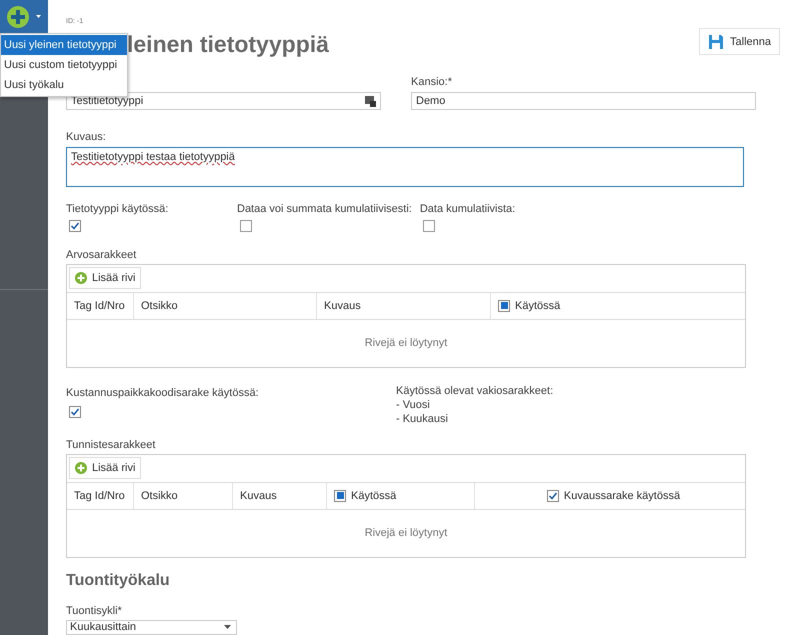 The height and width of the screenshot is (635, 786). What do you see at coordinates (64, 65) in the screenshot?
I see `menu-item: Uusi custom tietotyyppi` at bounding box center [64, 65].